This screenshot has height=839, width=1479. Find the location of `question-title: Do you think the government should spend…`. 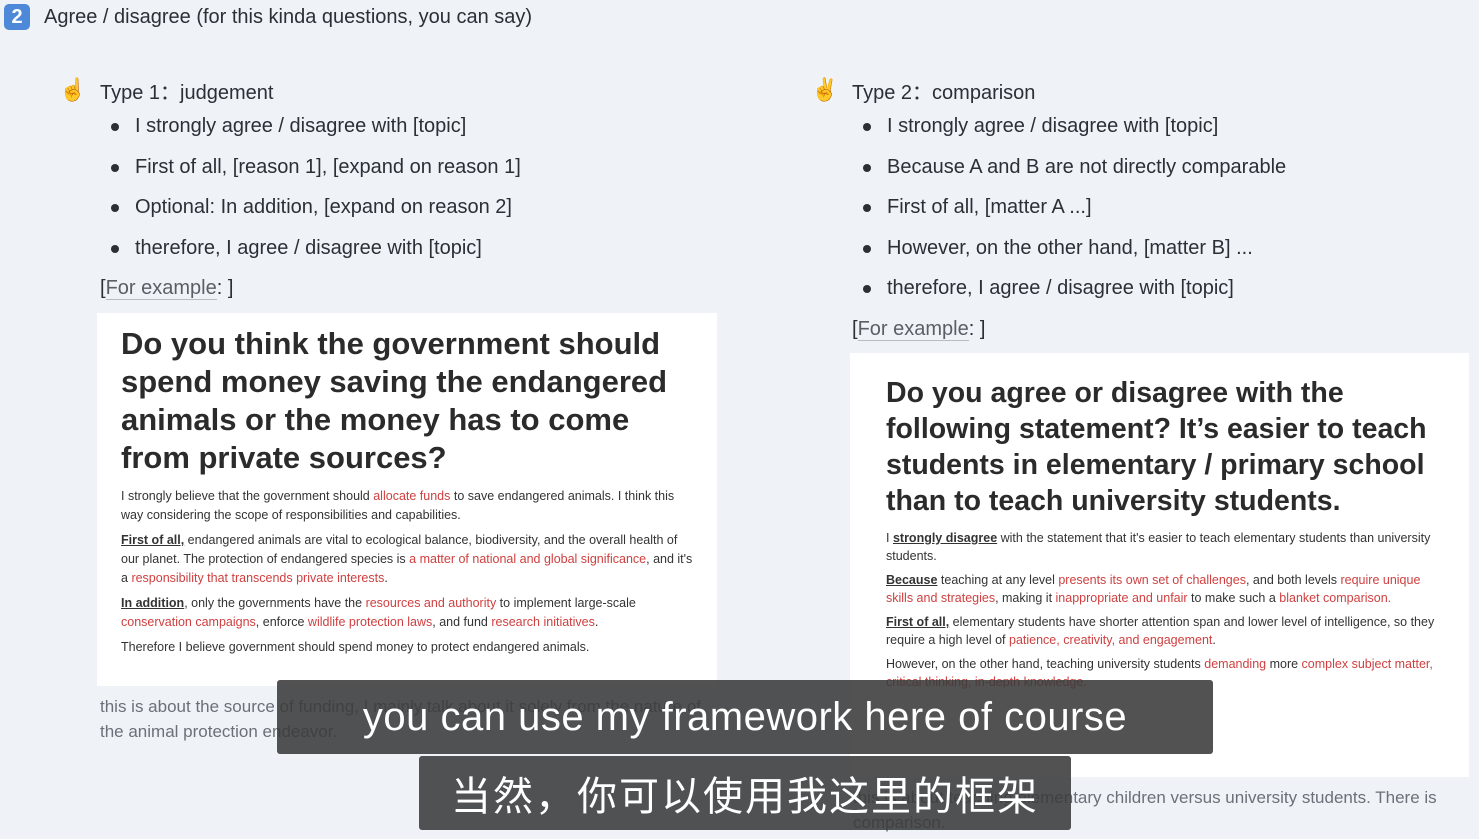

question-title: Do you think the government should spend… is located at coordinates (394, 400).